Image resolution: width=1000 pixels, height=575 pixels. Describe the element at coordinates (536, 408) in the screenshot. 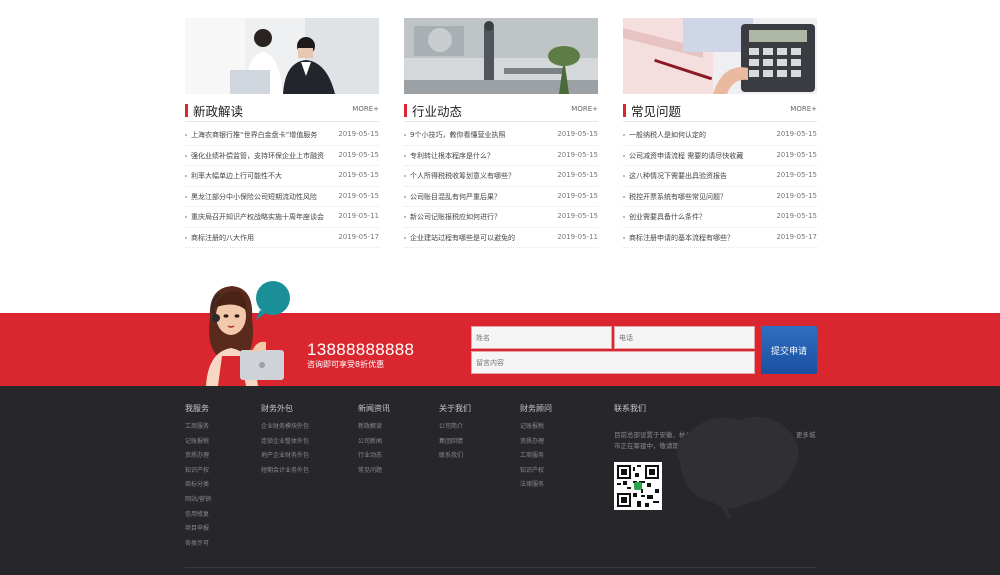

I see `footer-column-title: 财务顾问` at that location.